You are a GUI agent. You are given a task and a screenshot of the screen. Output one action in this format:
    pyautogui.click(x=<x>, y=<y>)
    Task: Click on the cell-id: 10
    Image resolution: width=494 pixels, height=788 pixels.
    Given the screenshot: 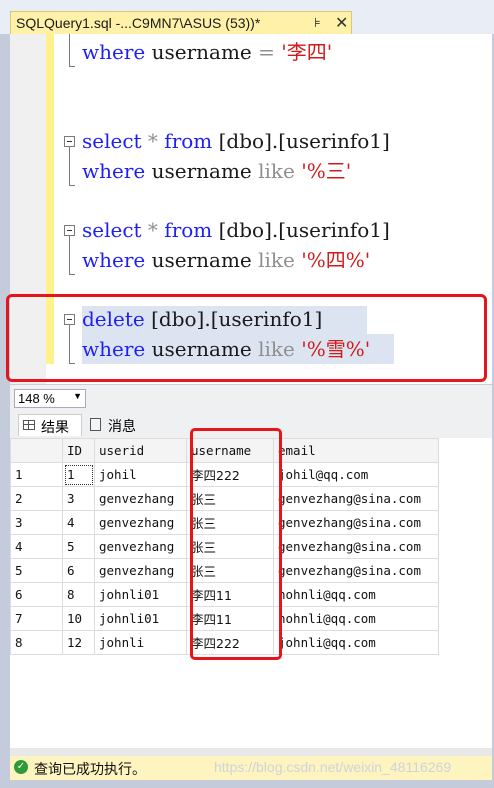 What is the action you would take?
    pyautogui.click(x=78, y=618)
    